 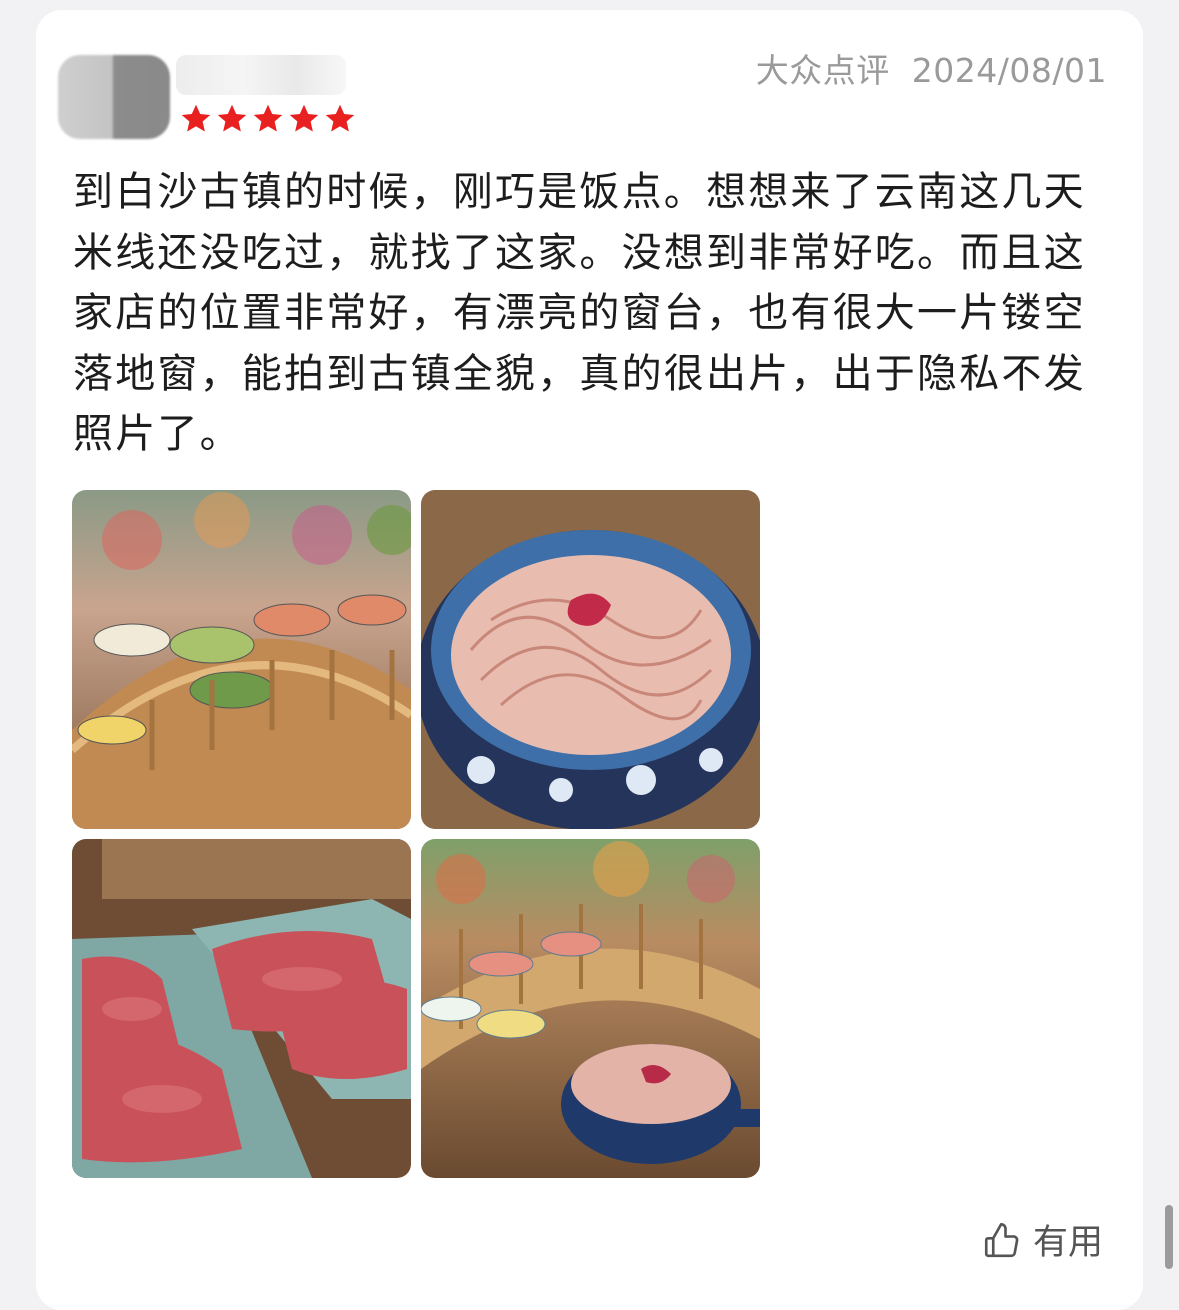 I want to click on useful-button: 有用, so click(x=1042, y=1239).